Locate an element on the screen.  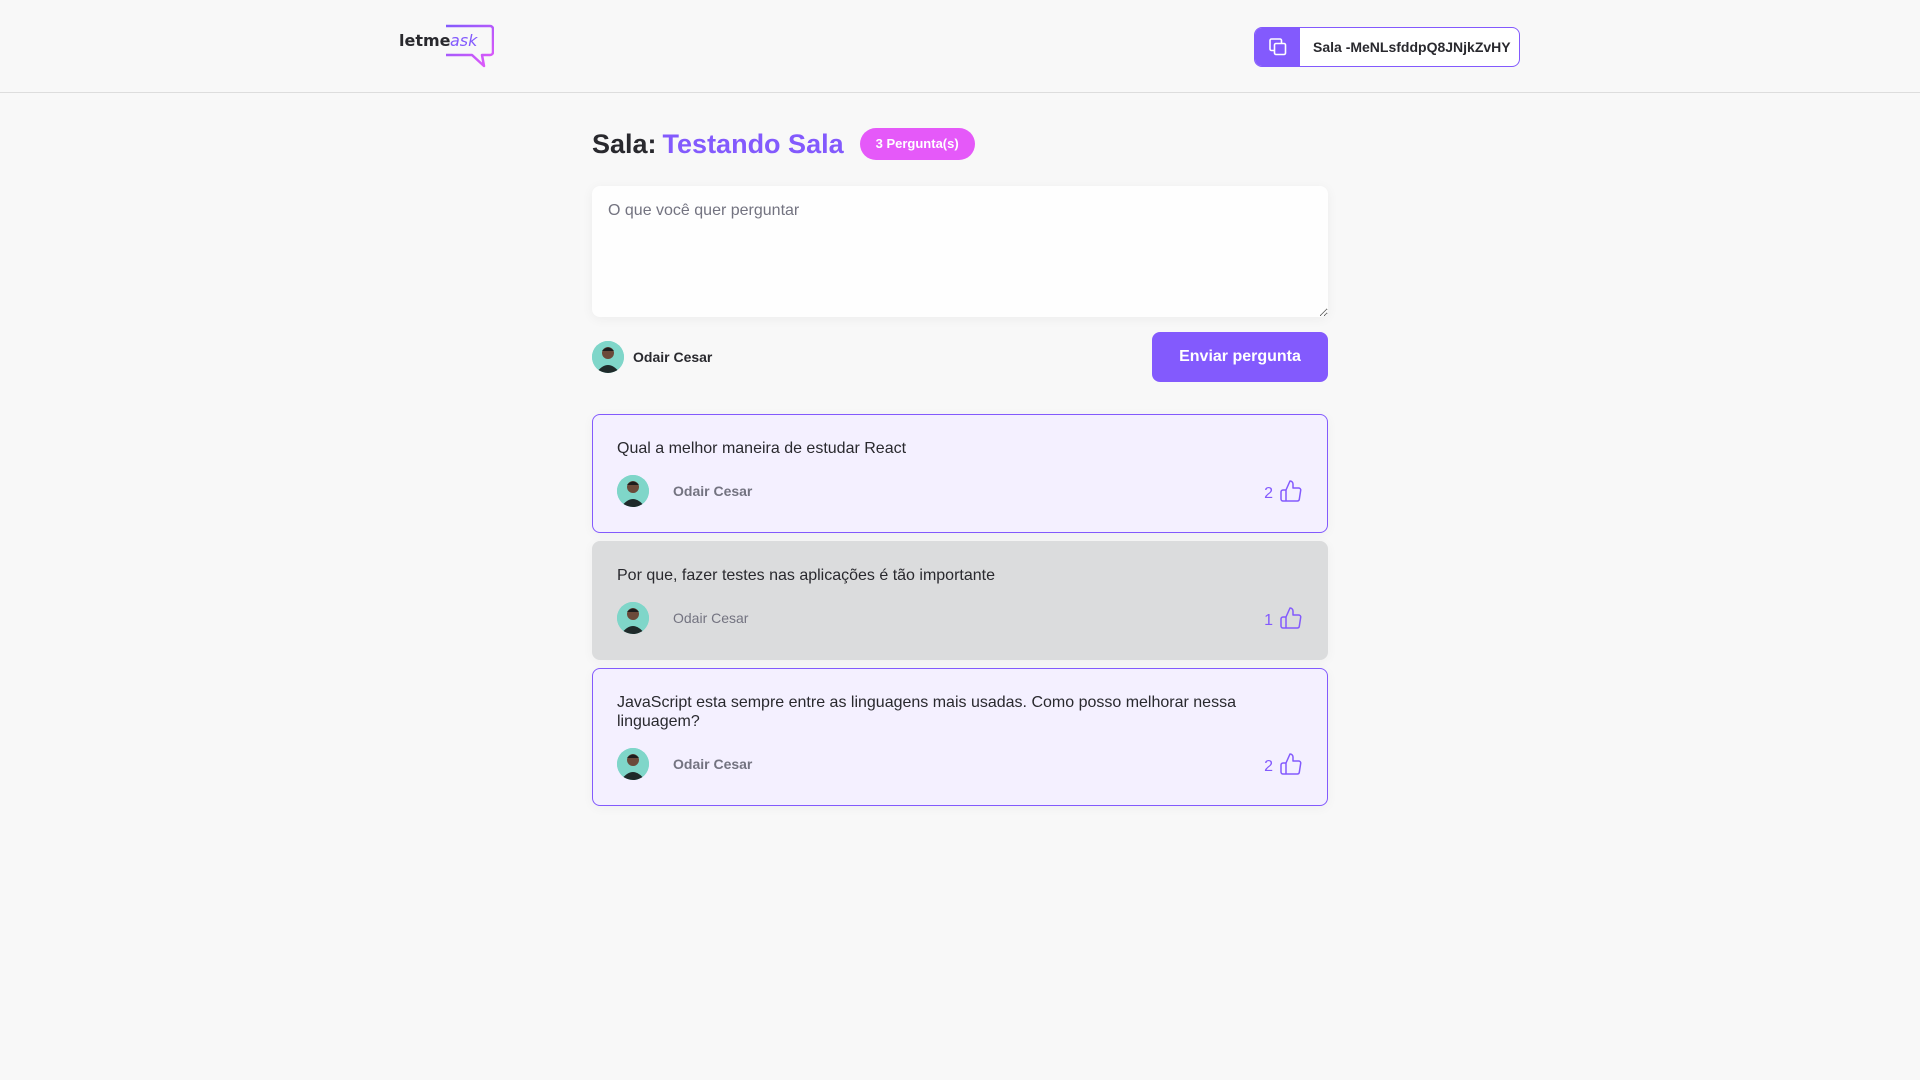
send-question-button: Enviar pergunta is located at coordinates (1240, 357).